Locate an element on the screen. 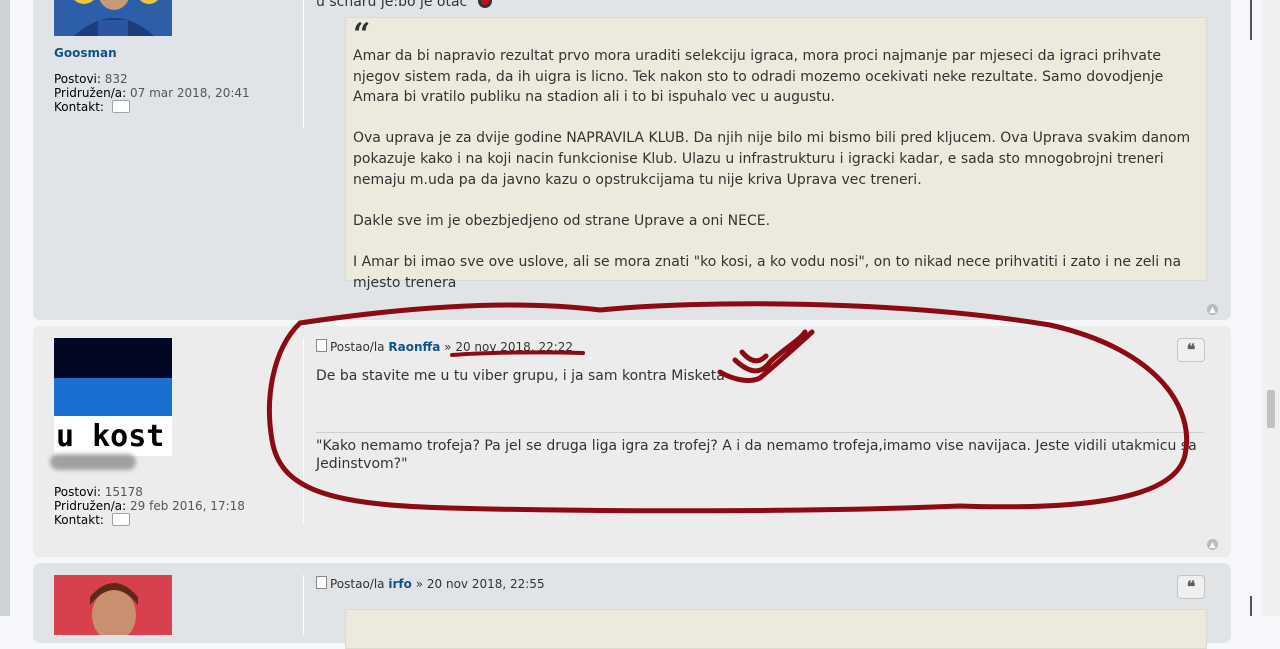 This screenshot has height=649, width=1280. join-date: Pridružen/a: 07 mar 2018, 20:41 is located at coordinates (152, 93).